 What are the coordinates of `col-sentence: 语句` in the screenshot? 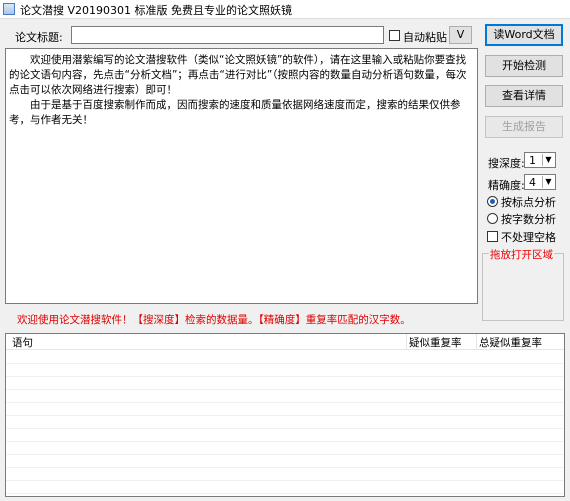 It's located at (22, 342).